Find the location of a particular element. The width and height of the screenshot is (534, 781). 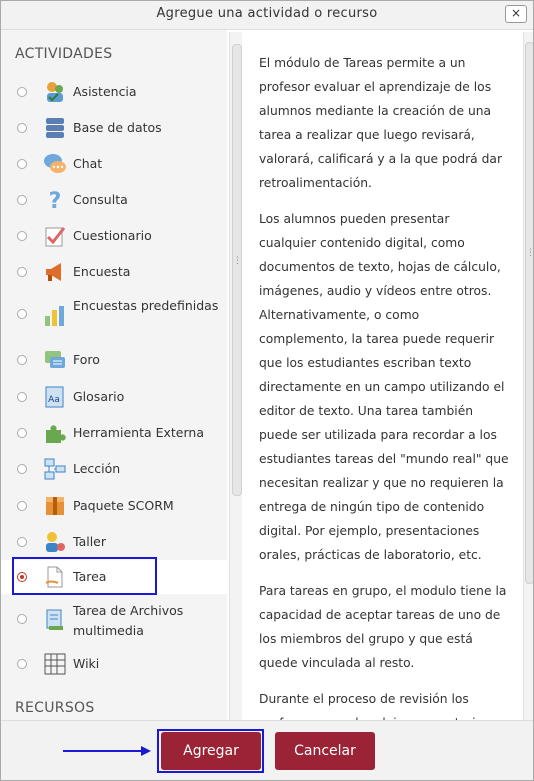

activity-label: Consulta is located at coordinates (100, 199).